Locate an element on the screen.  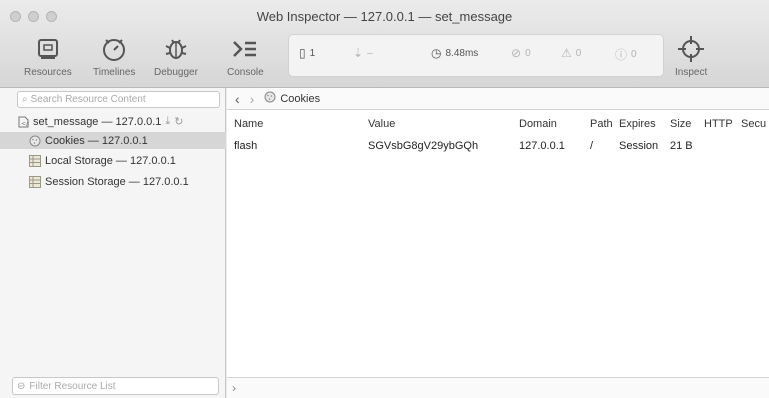
filter-icon: ⊖ is located at coordinates (21, 386).